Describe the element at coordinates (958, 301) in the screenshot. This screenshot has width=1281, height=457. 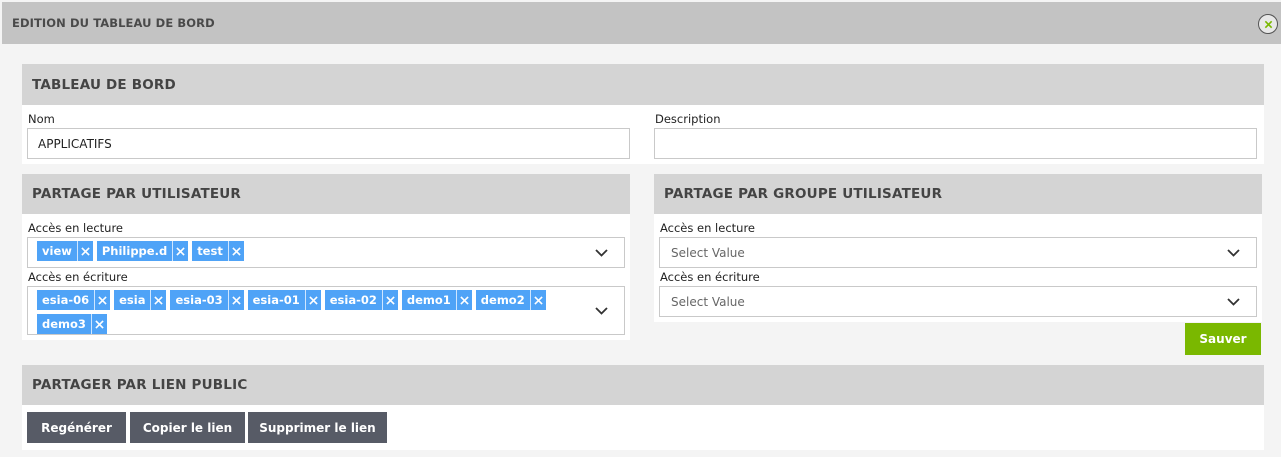
I see `group-write-select: Select Value` at that location.